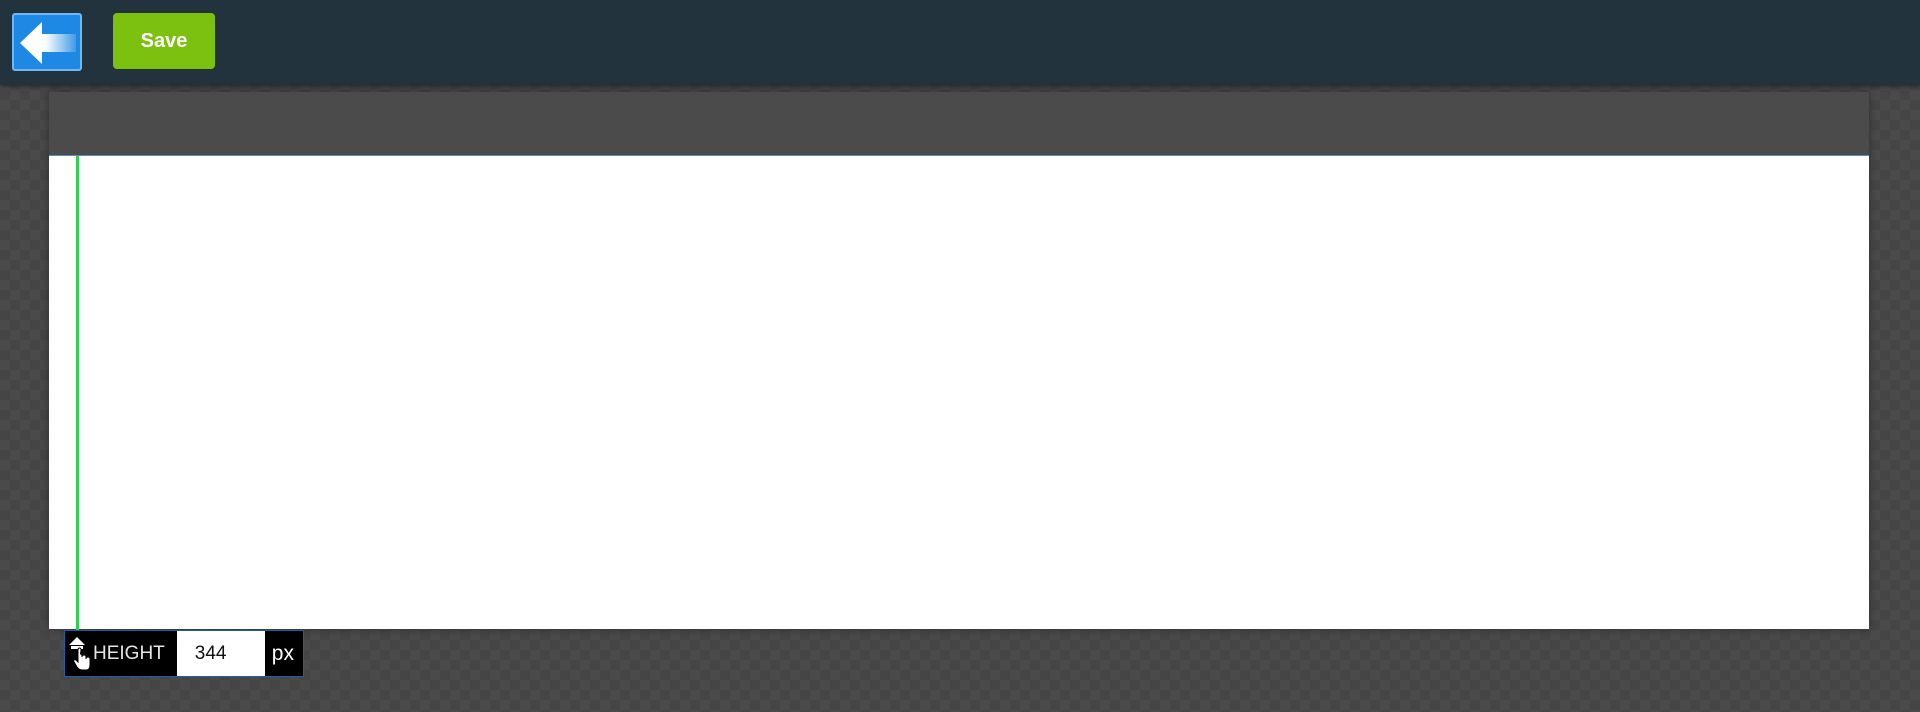 This screenshot has width=1920, height=712. I want to click on height-label: HEIGHT, so click(129, 653).